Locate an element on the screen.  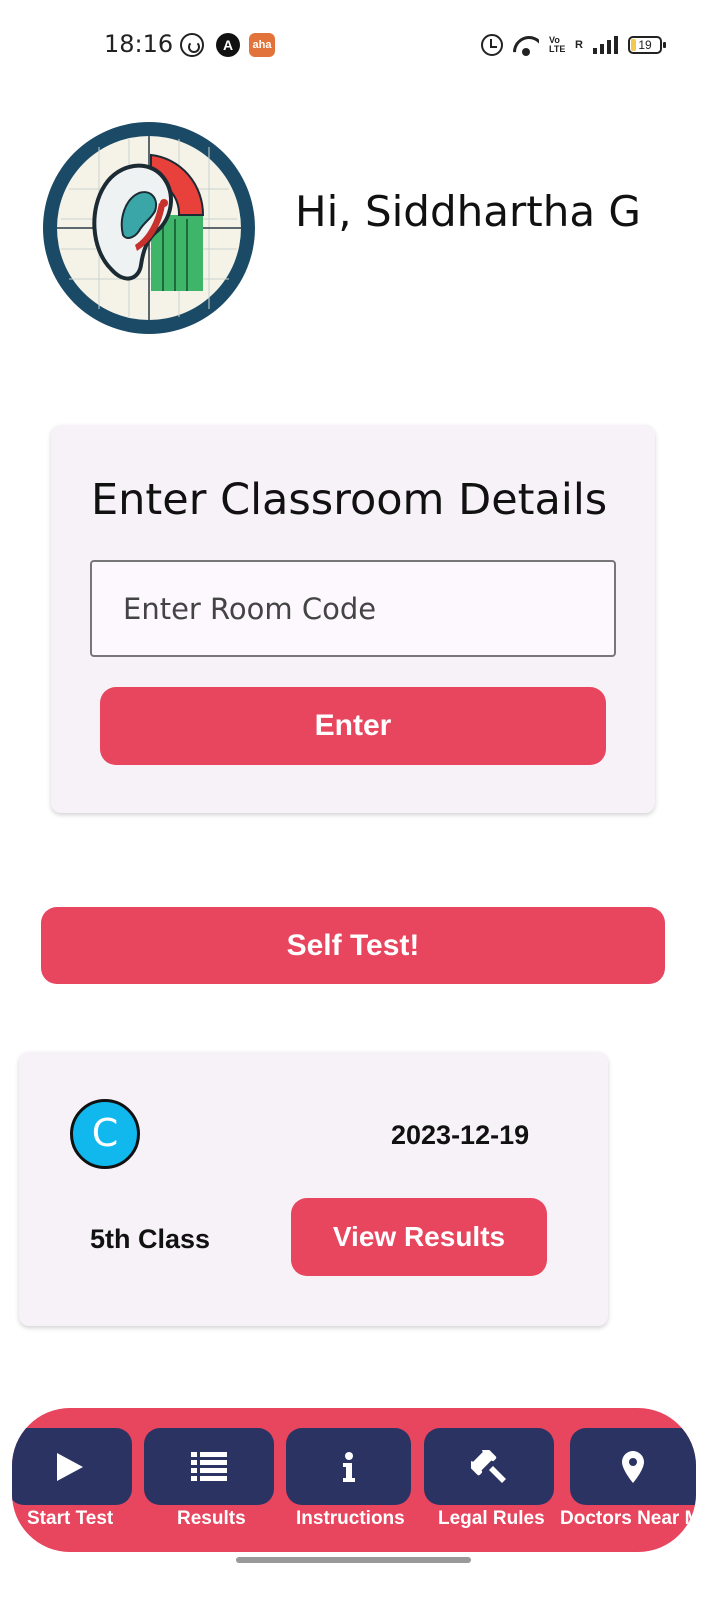
list-icon is located at coordinates (209, 1466).